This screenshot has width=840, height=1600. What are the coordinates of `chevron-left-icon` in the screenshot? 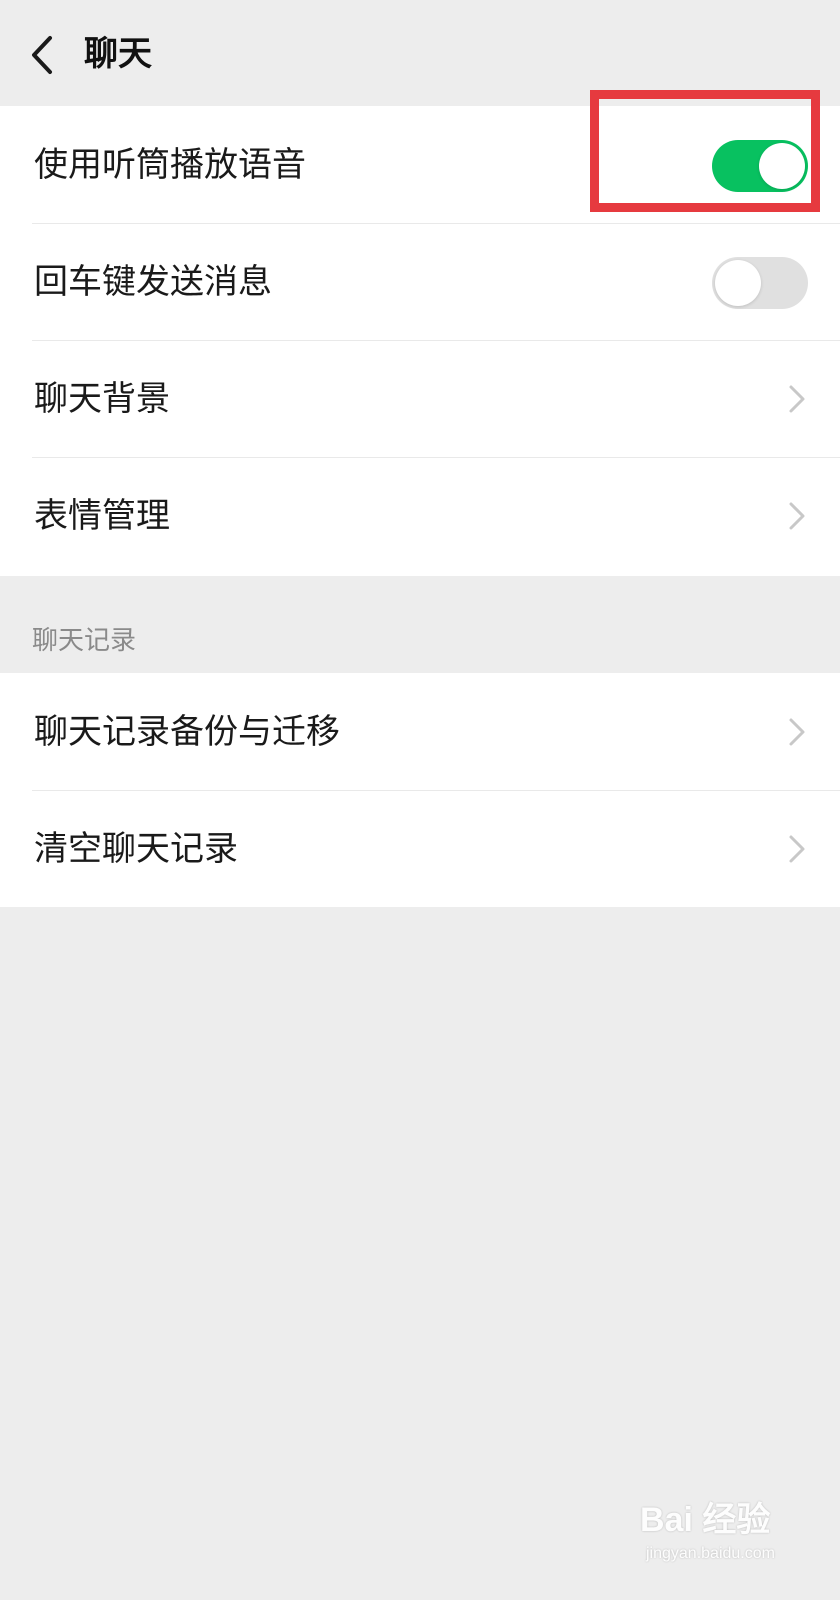 It's located at (42, 55).